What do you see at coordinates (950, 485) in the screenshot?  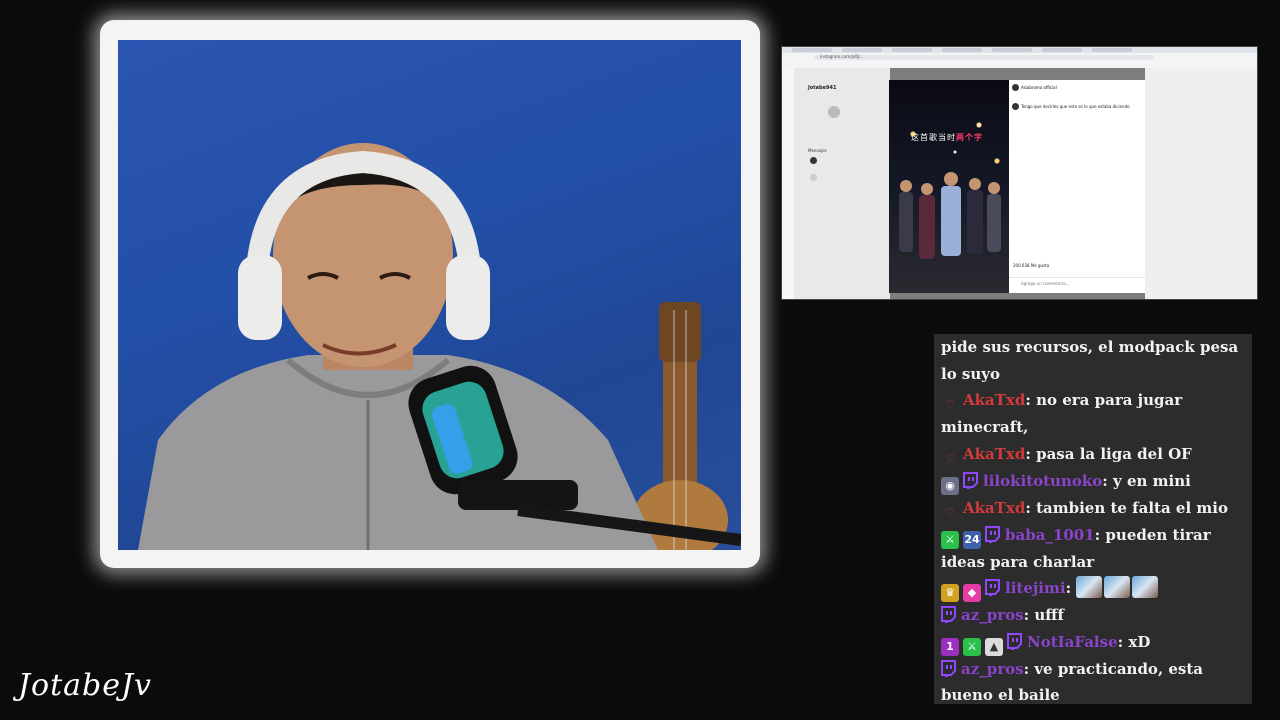 I see `goggles-badge-icon: ◉` at bounding box center [950, 485].